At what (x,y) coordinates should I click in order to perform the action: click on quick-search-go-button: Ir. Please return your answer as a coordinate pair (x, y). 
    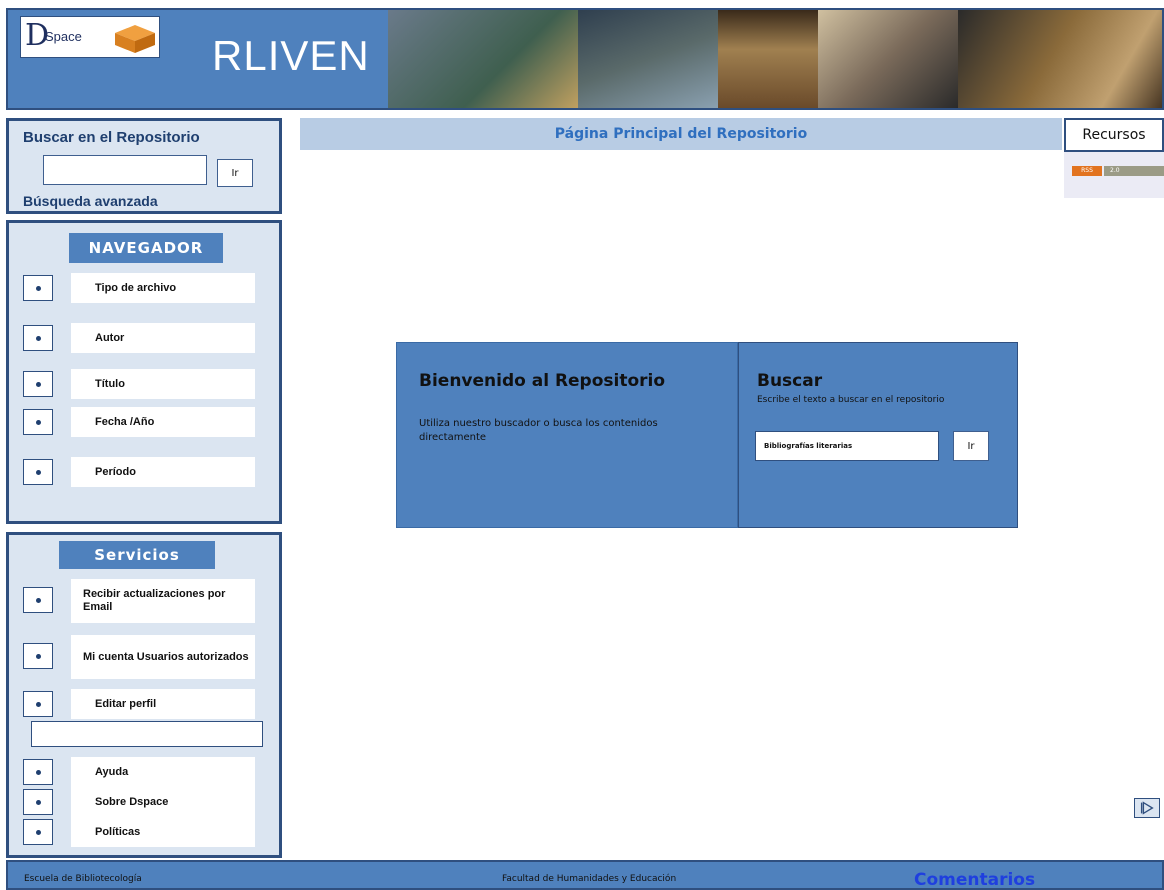
    Looking at the image, I should click on (971, 446).